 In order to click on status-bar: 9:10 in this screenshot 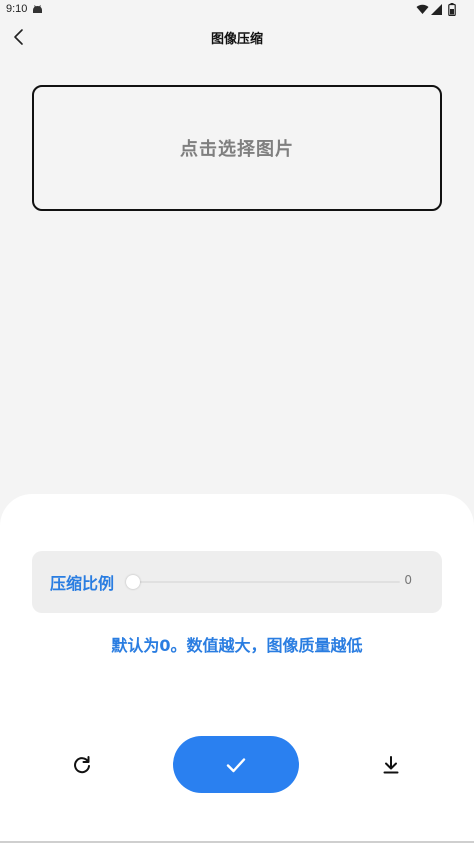, I will do `click(237, 10)`.